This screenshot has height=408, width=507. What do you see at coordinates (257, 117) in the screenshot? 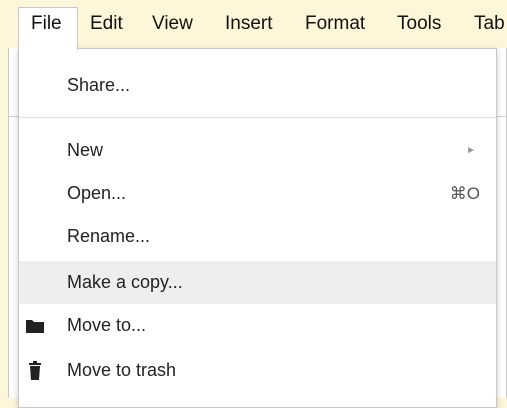
I see `menu-separator` at bounding box center [257, 117].